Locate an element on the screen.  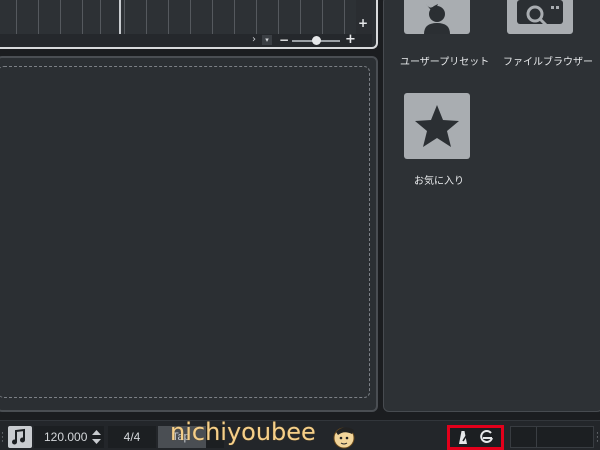
file-browser-tile is located at coordinates (540, 17).